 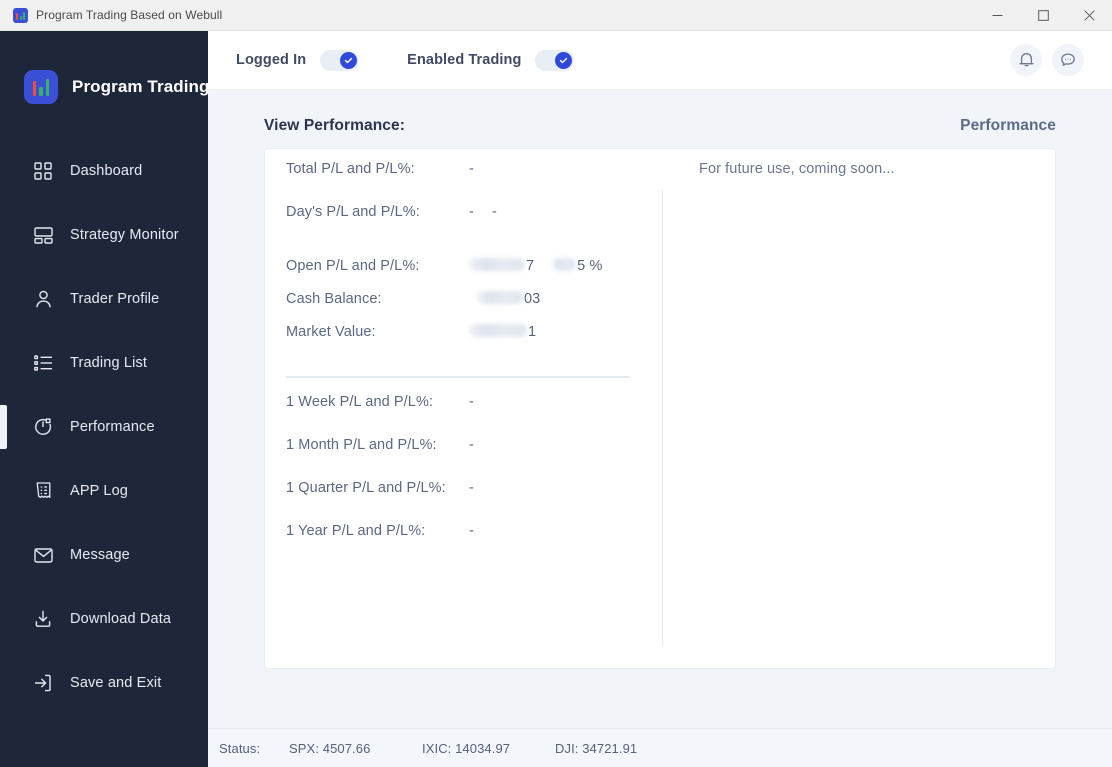 I want to click on sidebar-item-label: Trading List, so click(x=109, y=363).